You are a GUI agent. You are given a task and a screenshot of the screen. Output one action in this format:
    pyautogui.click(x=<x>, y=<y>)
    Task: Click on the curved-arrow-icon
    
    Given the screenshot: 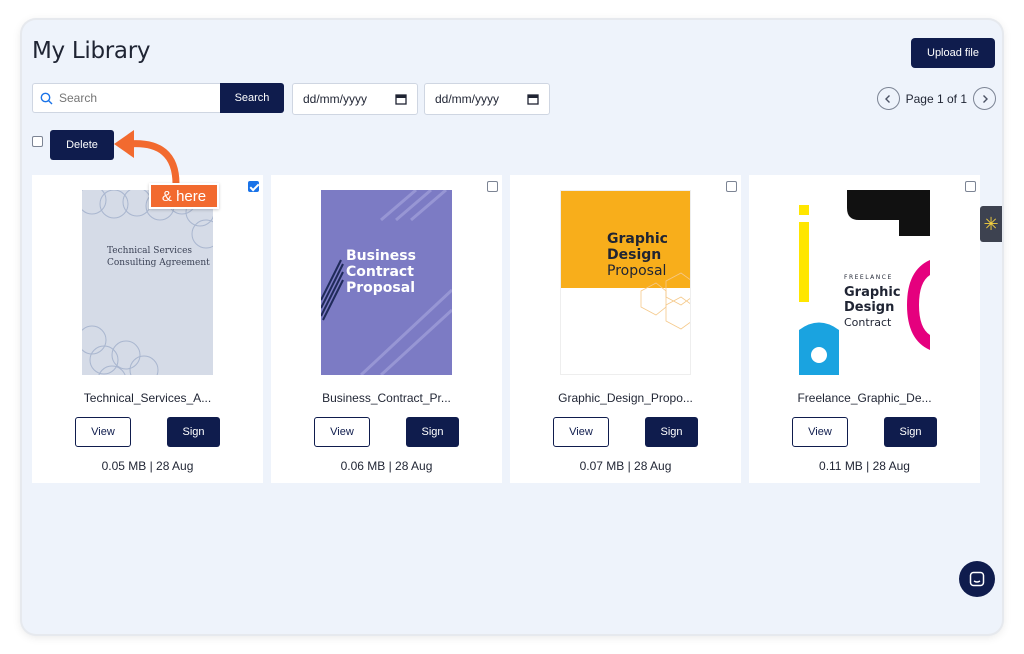 What is the action you would take?
    pyautogui.click(x=147, y=159)
    